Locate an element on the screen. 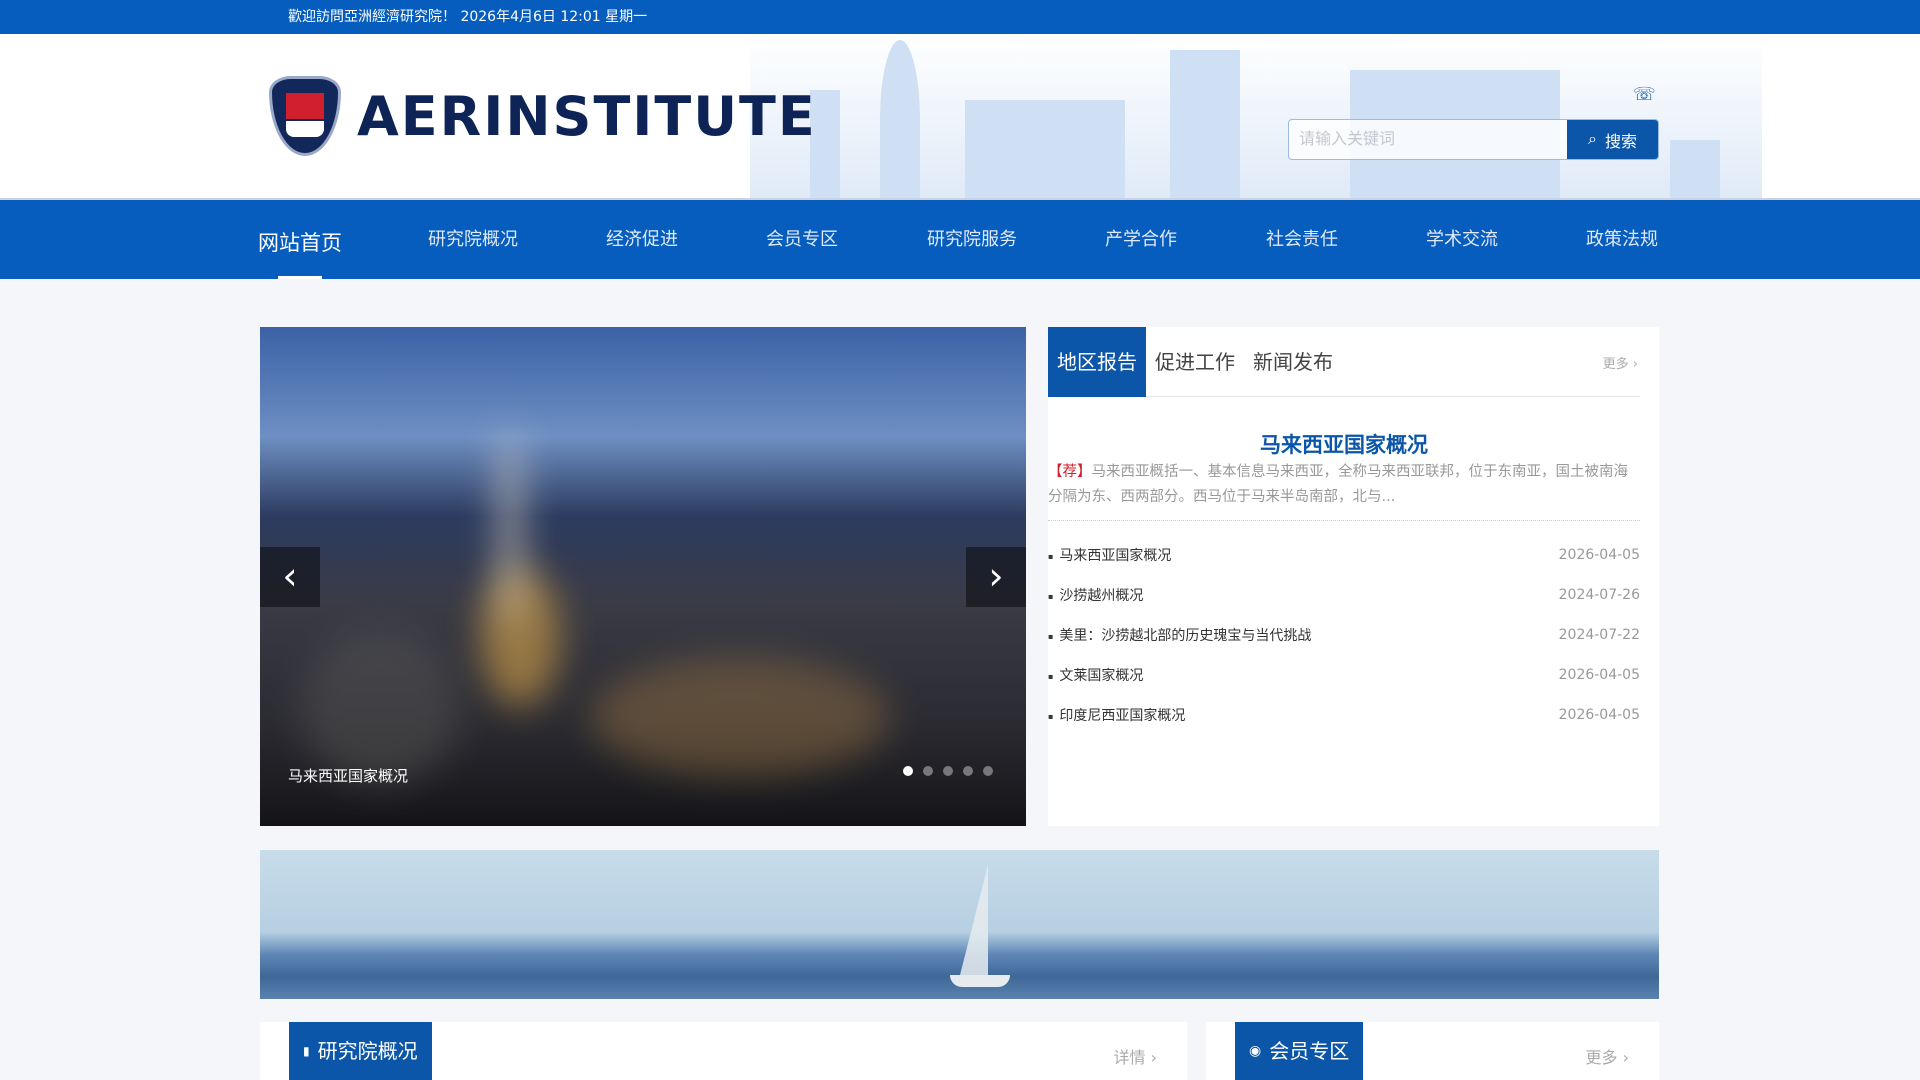  slide-caption: 马来西亚国家概况 is located at coordinates (348, 775).